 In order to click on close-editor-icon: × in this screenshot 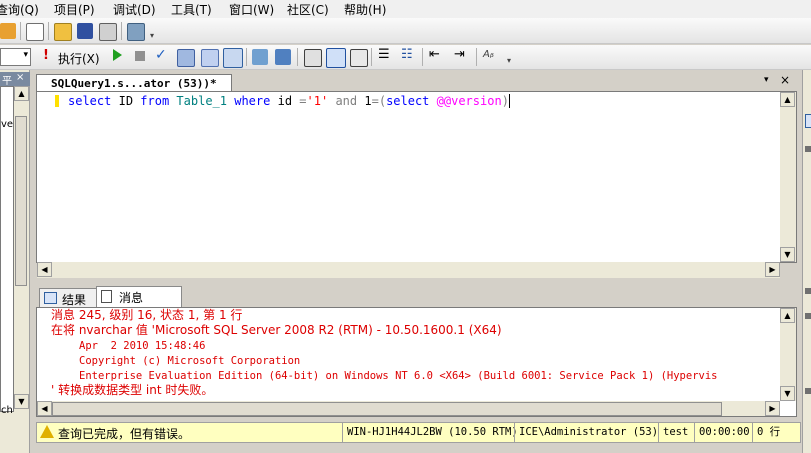, I will do `click(785, 80)`.